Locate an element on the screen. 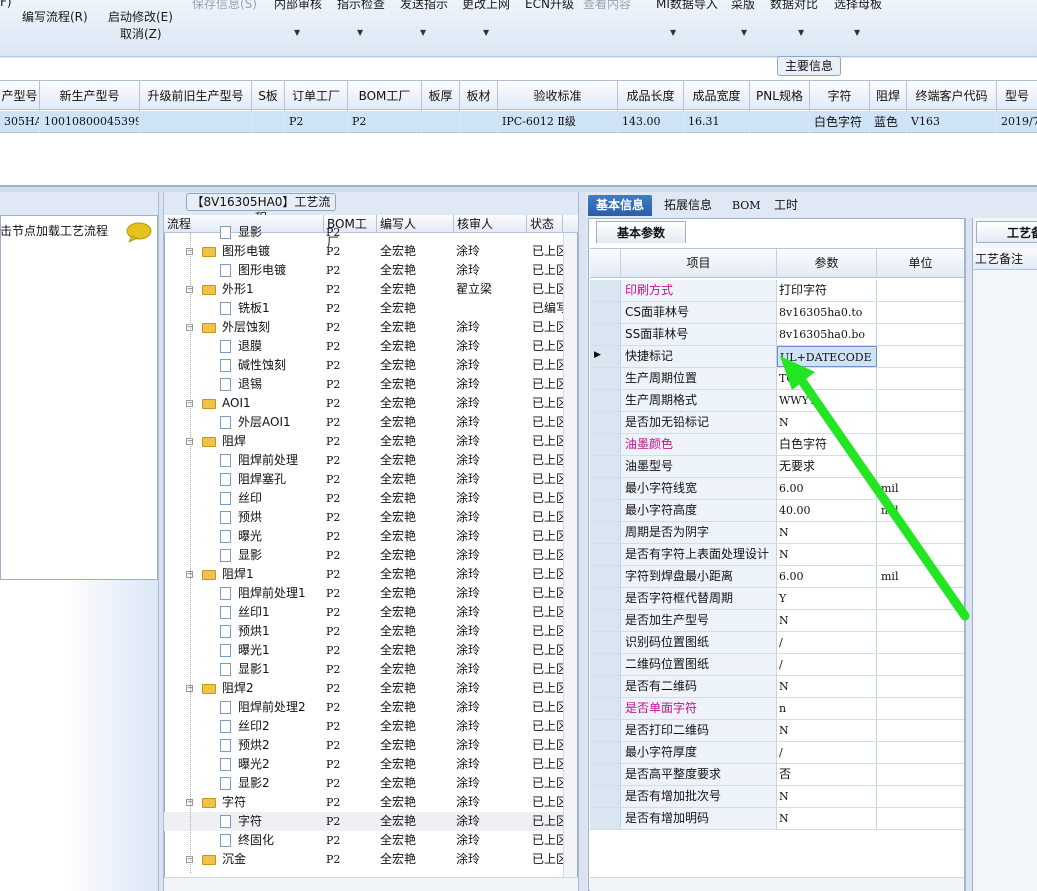  param-row: 是否打印二维码 N is located at coordinates (777, 731).